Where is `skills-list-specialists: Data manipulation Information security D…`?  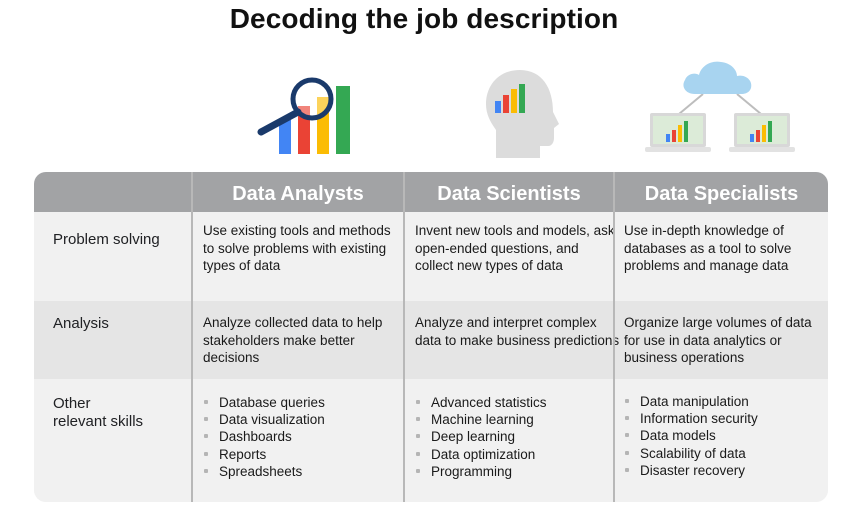 skills-list-specialists: Data manipulation Information security D… is located at coordinates (724, 436).